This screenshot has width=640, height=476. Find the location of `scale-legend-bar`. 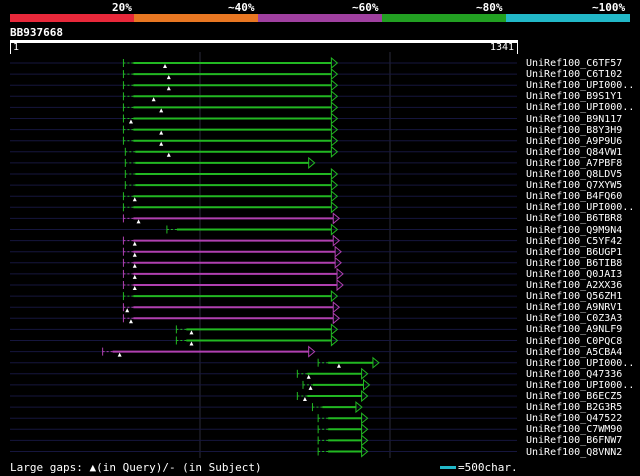

scale-legend-bar is located at coordinates (448, 467).